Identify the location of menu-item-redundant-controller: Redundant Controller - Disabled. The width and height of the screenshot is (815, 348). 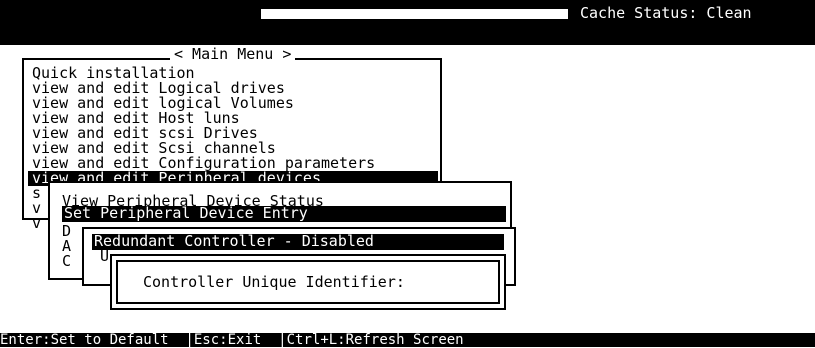
(298, 242).